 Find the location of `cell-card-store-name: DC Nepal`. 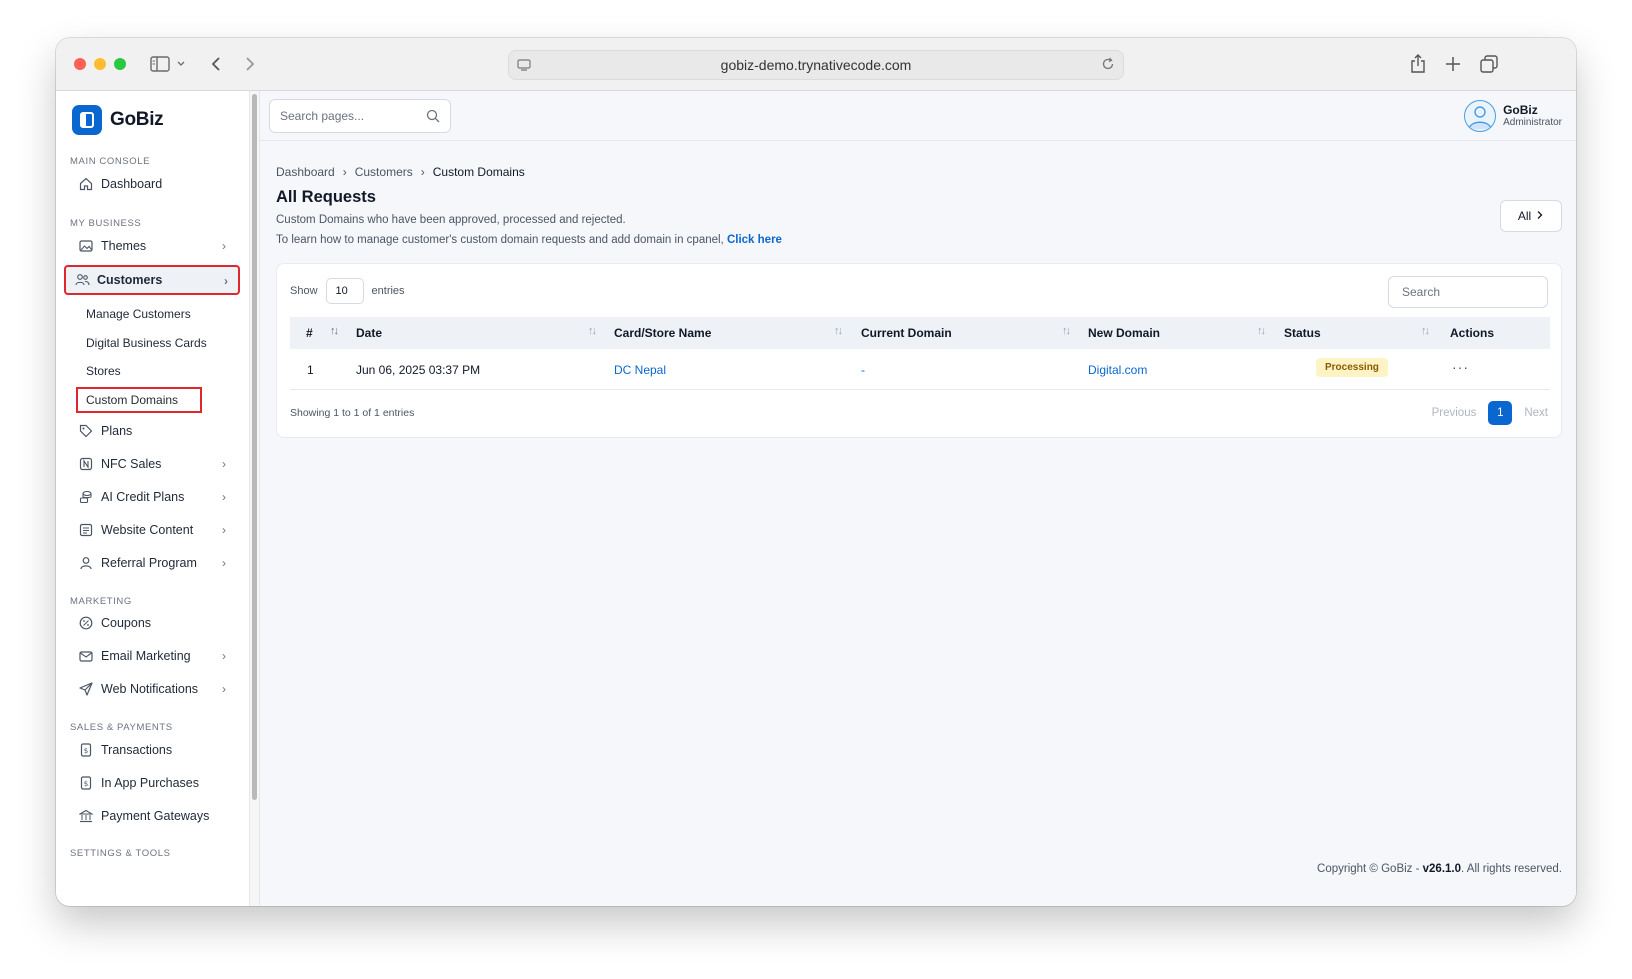

cell-card-store-name: DC Nepal is located at coordinates (640, 370).